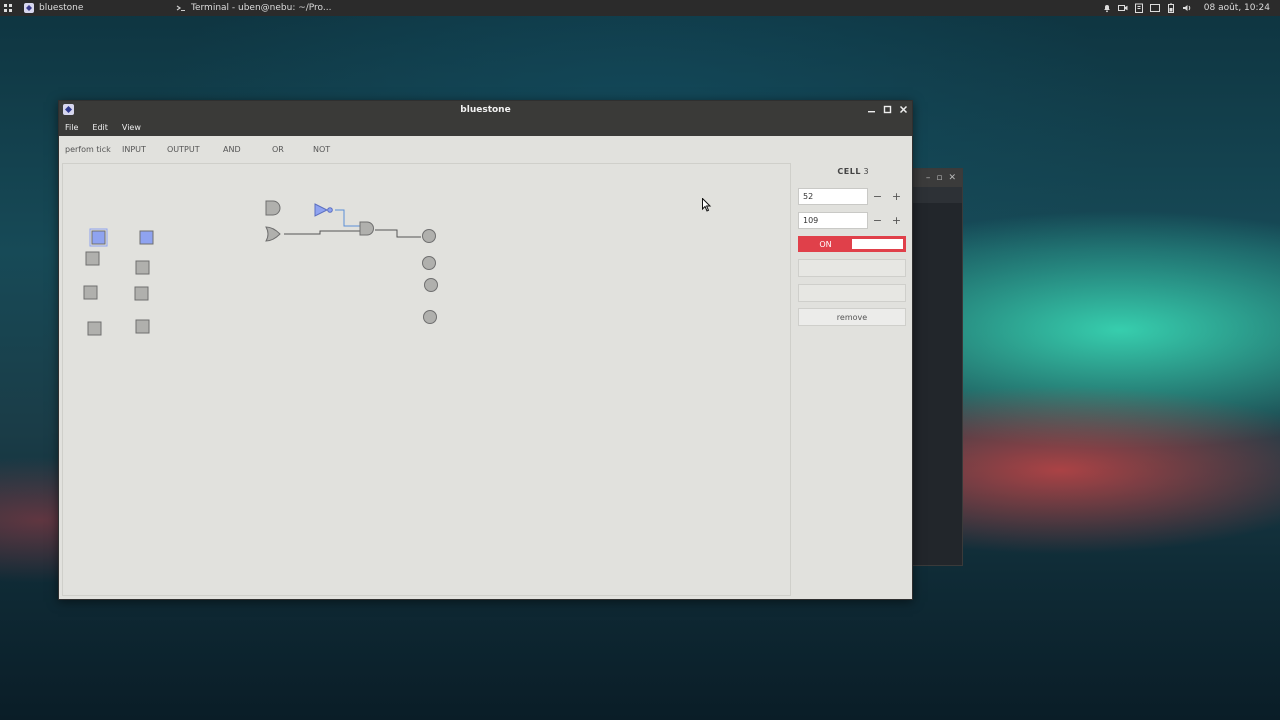 The width and height of the screenshot is (1280, 720). What do you see at coordinates (1154, 8) in the screenshot?
I see `window-icon` at bounding box center [1154, 8].